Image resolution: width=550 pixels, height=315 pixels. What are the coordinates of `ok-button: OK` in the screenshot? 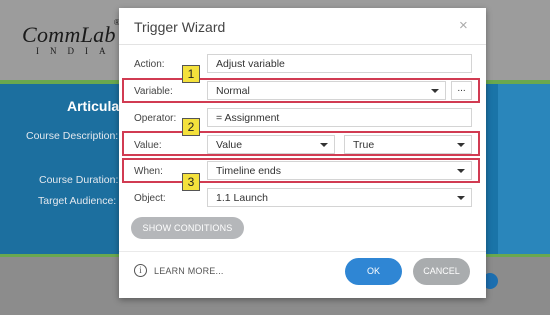 It's located at (373, 271).